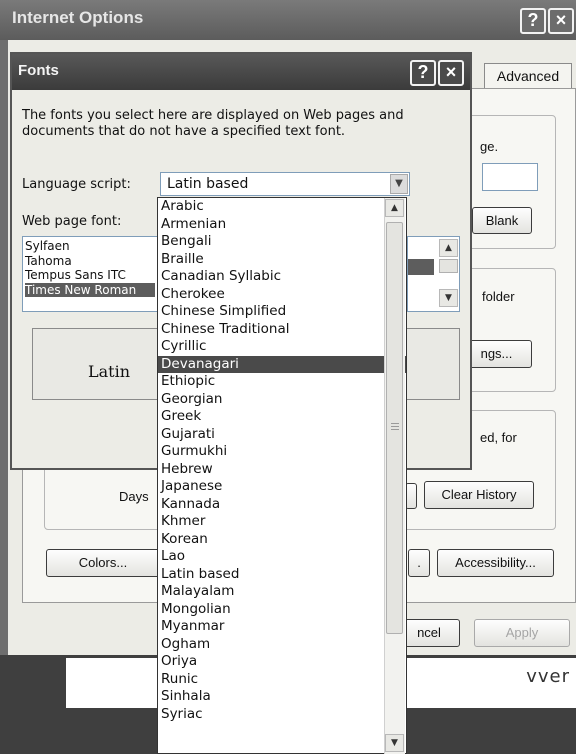 This screenshot has height=754, width=576. What do you see at coordinates (282, 242) in the screenshot?
I see `dropdown-option: Bengali` at bounding box center [282, 242].